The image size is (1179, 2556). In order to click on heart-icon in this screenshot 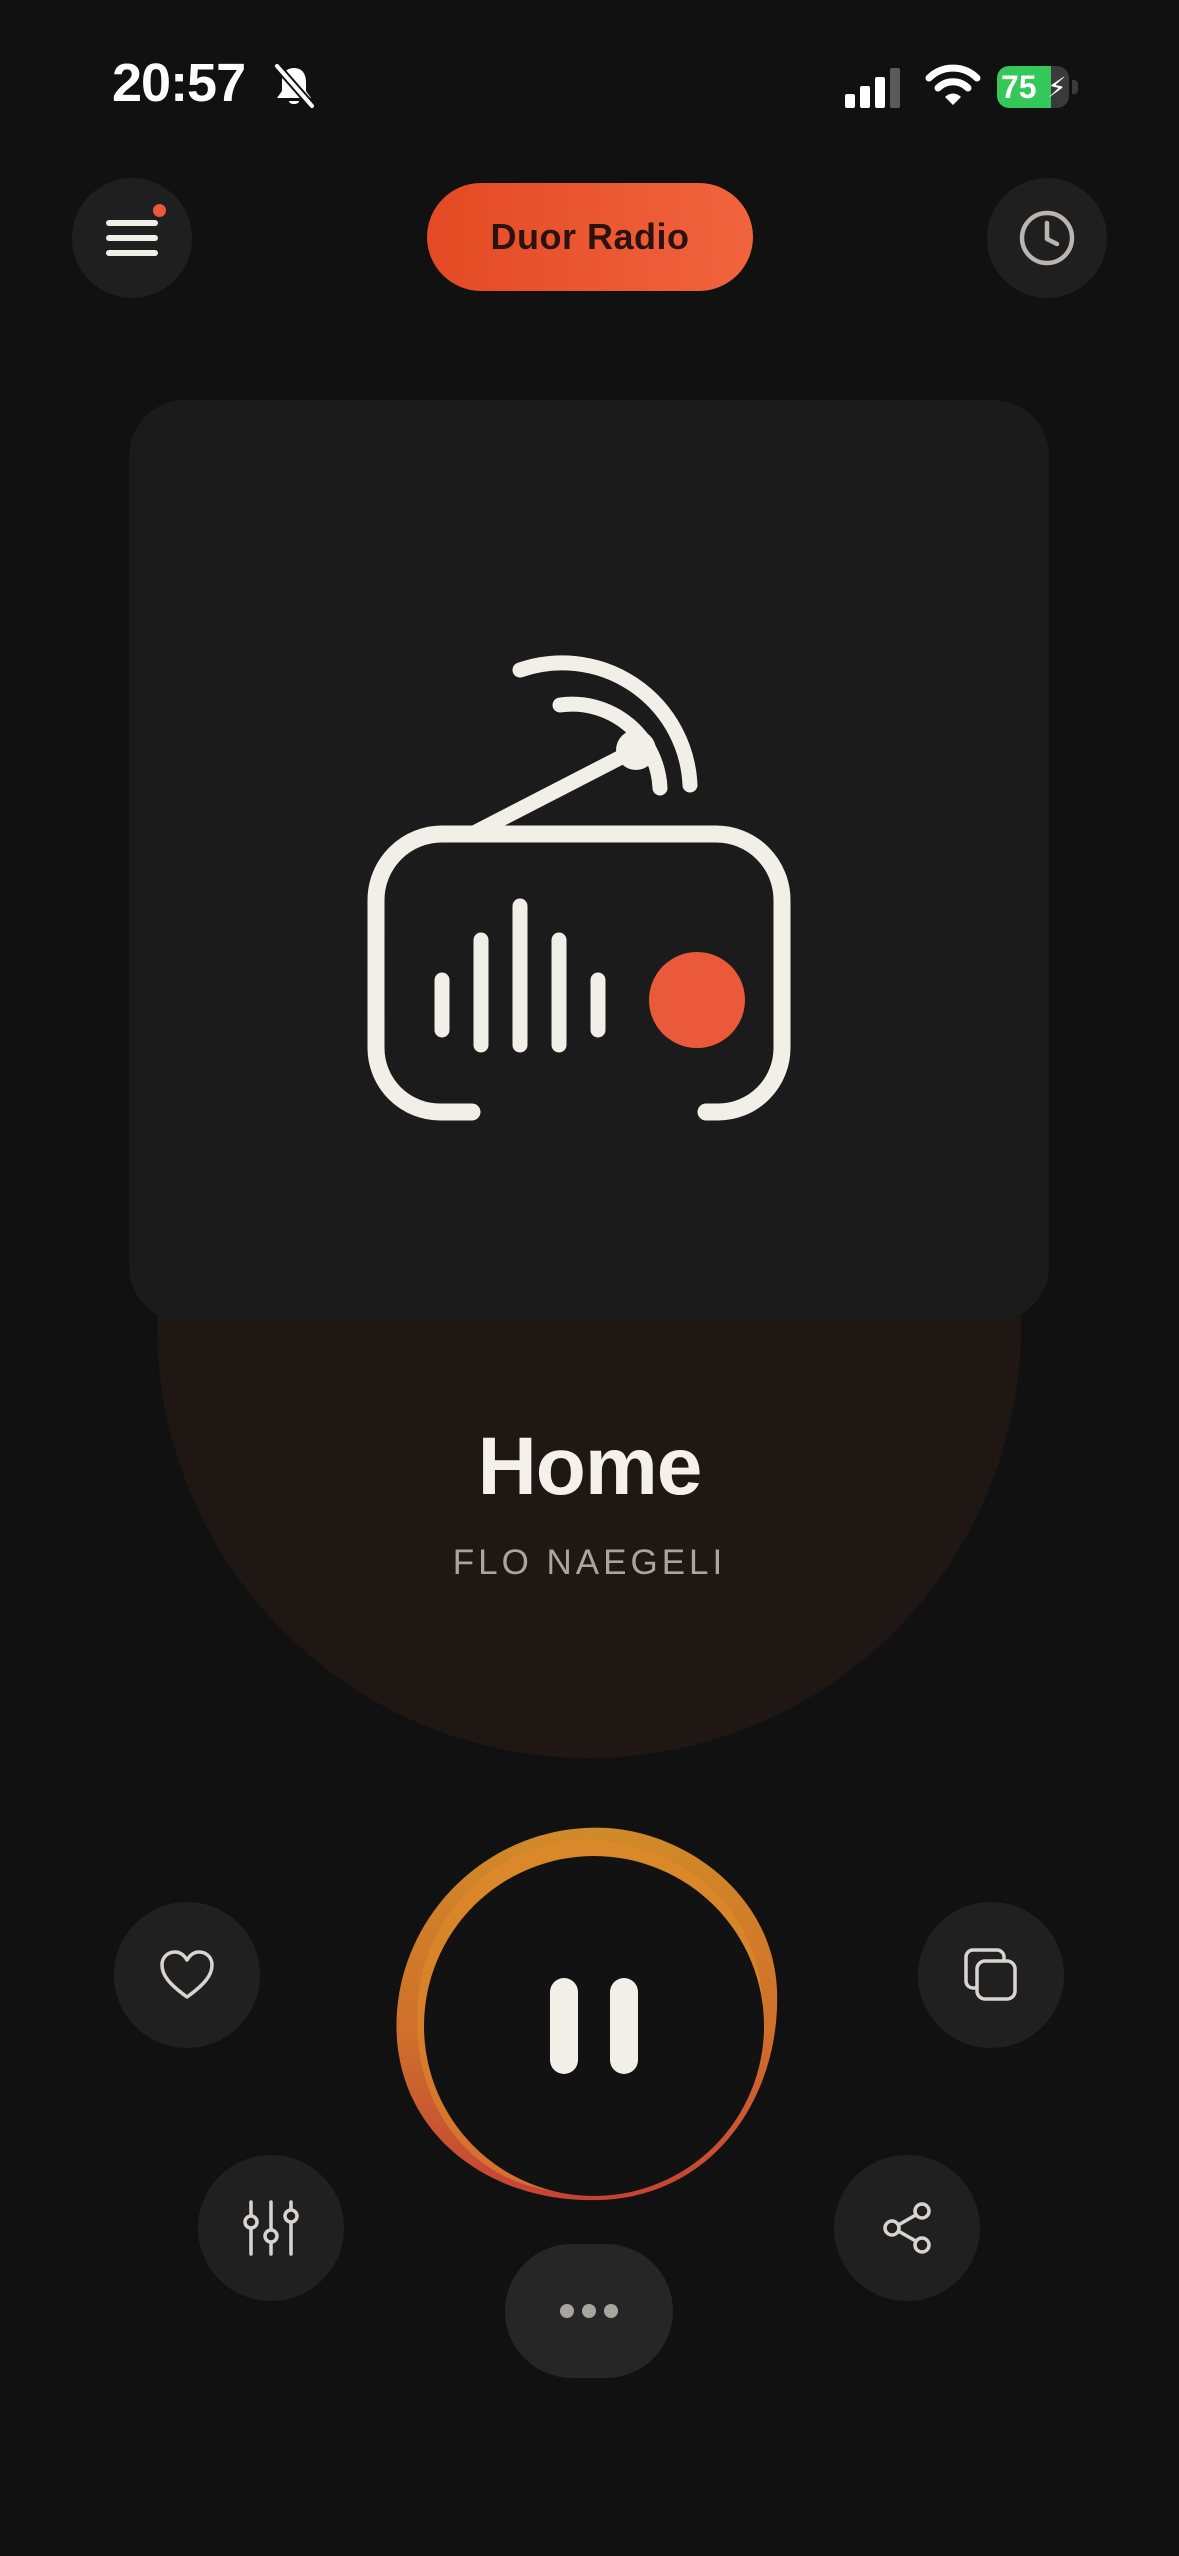, I will do `click(187, 1974)`.